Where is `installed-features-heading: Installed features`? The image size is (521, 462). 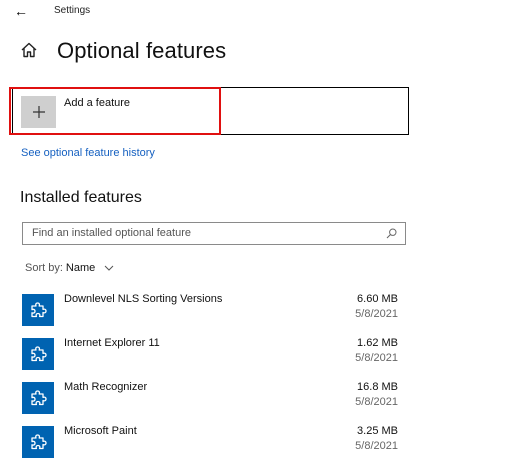
installed-features-heading: Installed features is located at coordinates (81, 197).